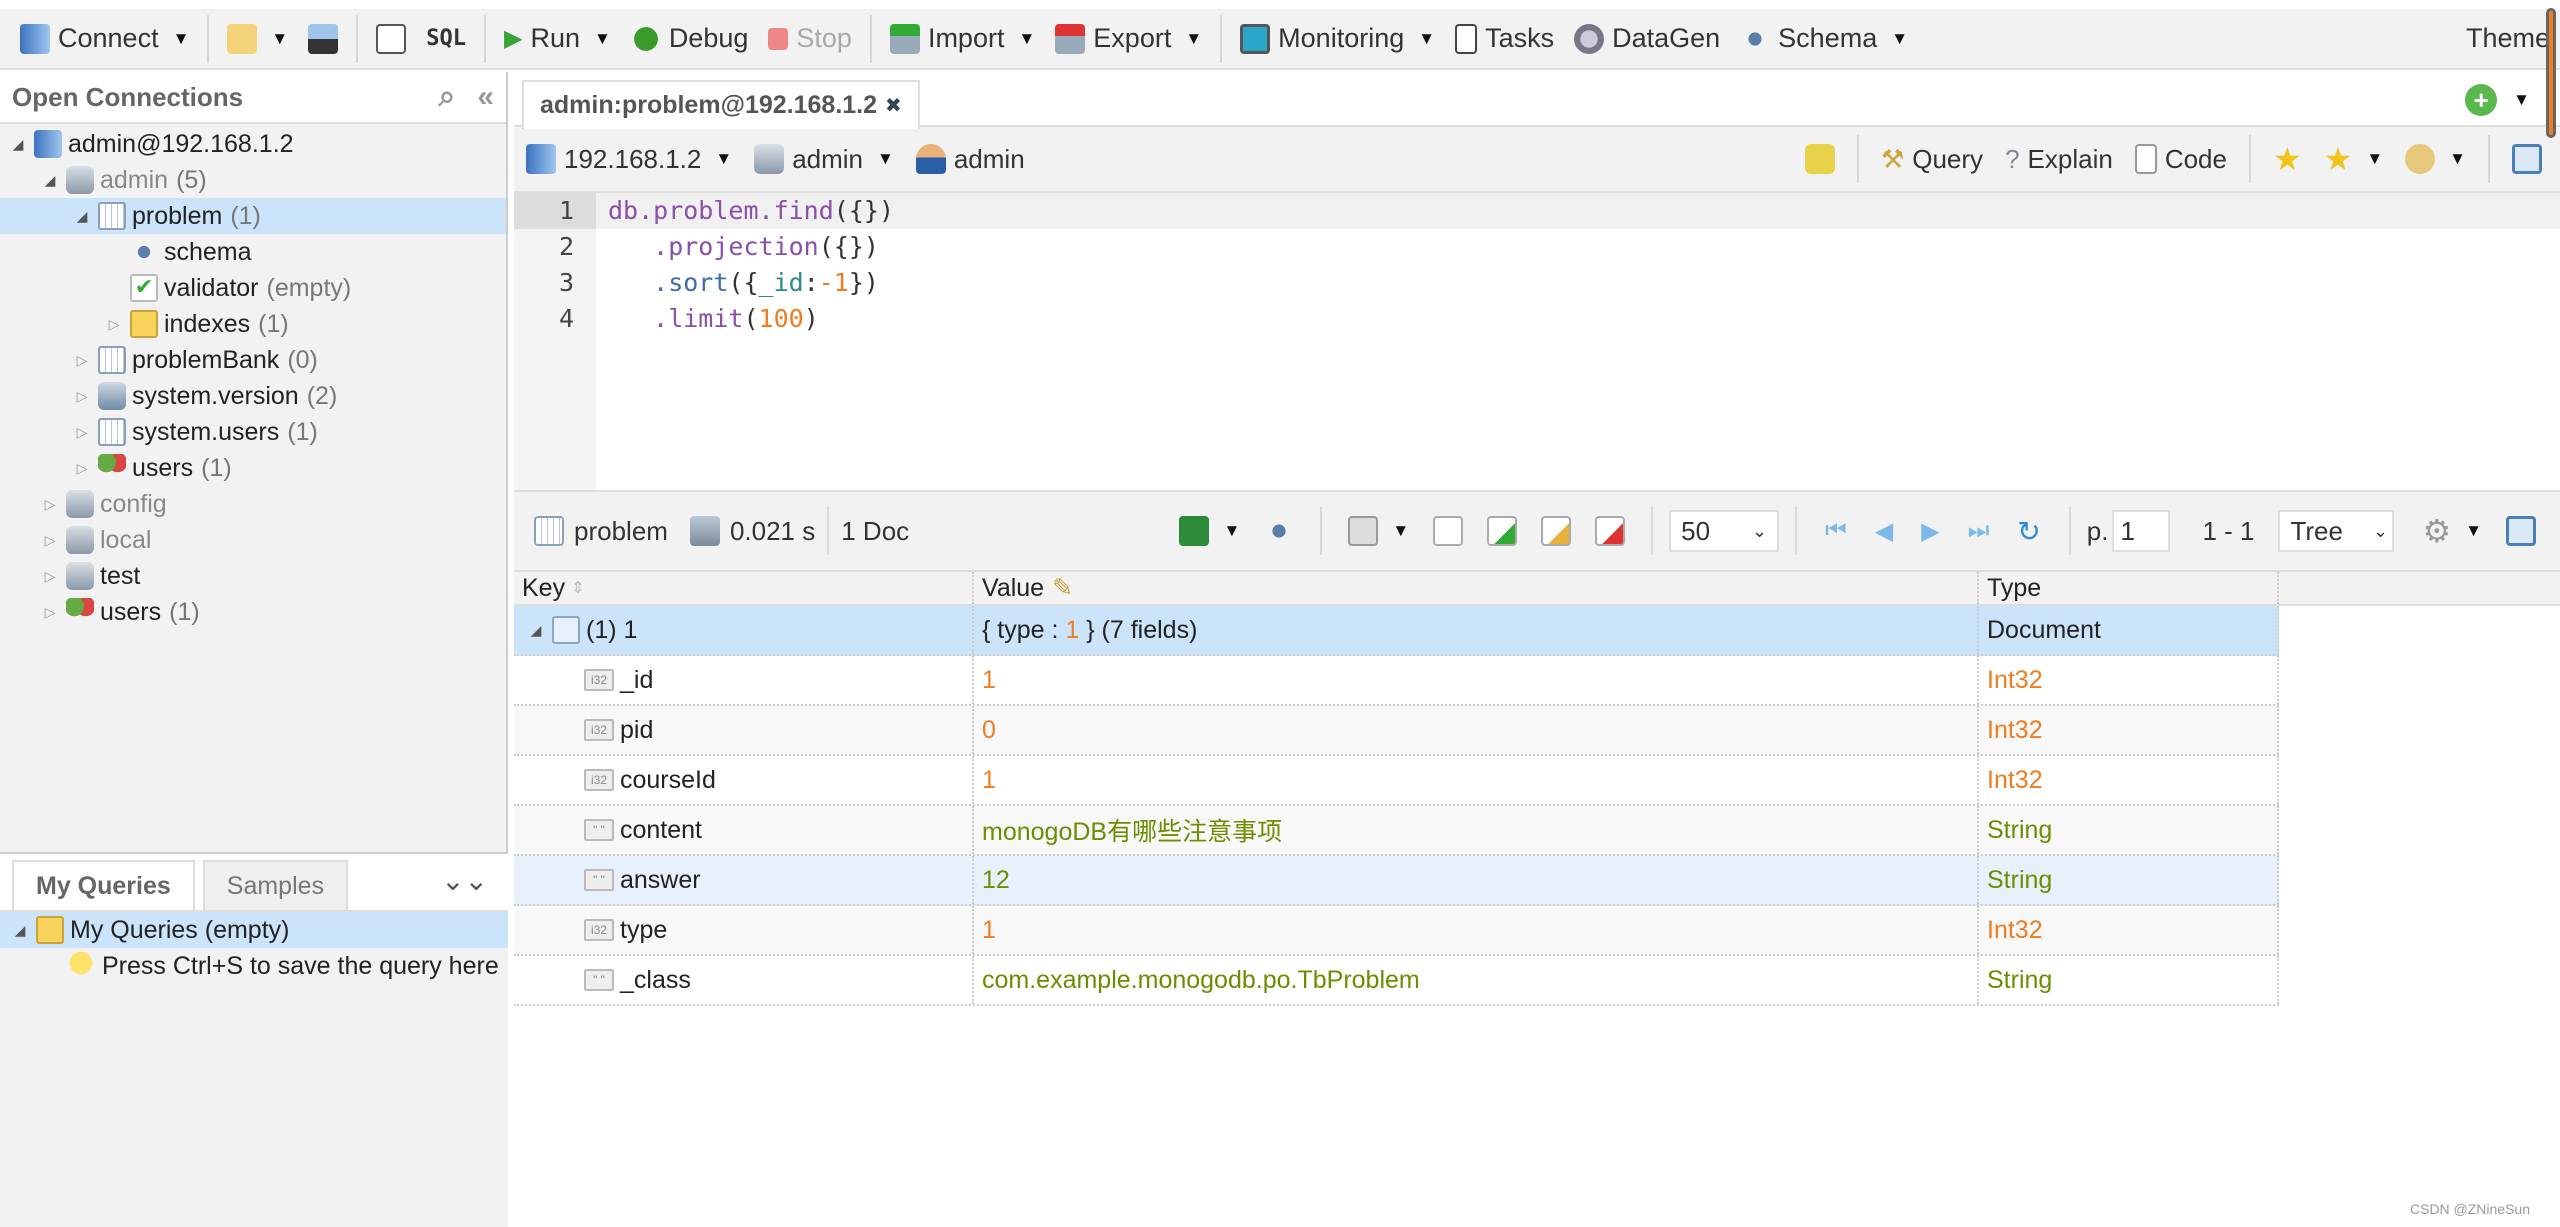 The width and height of the screenshot is (2560, 1227). What do you see at coordinates (253, 432) in the screenshot?
I see `tree-item: ▷ system.users (1)` at bounding box center [253, 432].